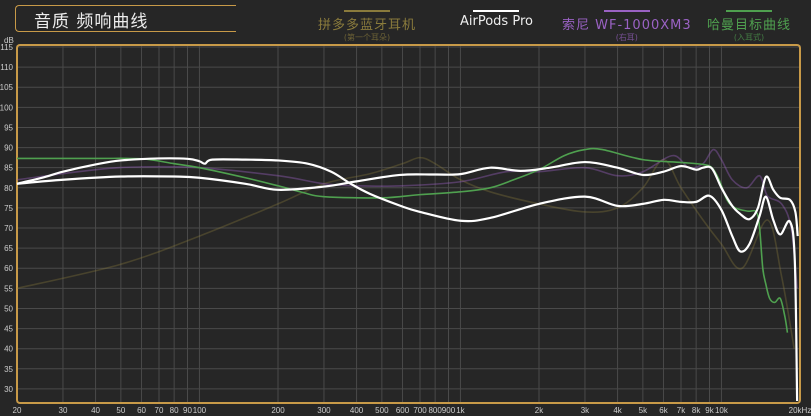 This screenshot has height=416, width=811. I want to click on x-tick-label: 500, so click(382, 410).